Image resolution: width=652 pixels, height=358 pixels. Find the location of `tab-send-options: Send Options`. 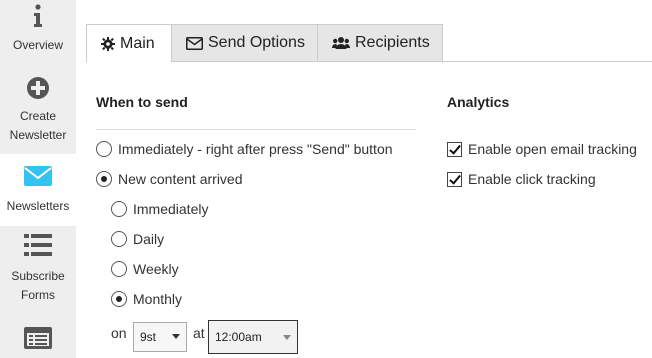

tab-send-options: Send Options is located at coordinates (244, 43).